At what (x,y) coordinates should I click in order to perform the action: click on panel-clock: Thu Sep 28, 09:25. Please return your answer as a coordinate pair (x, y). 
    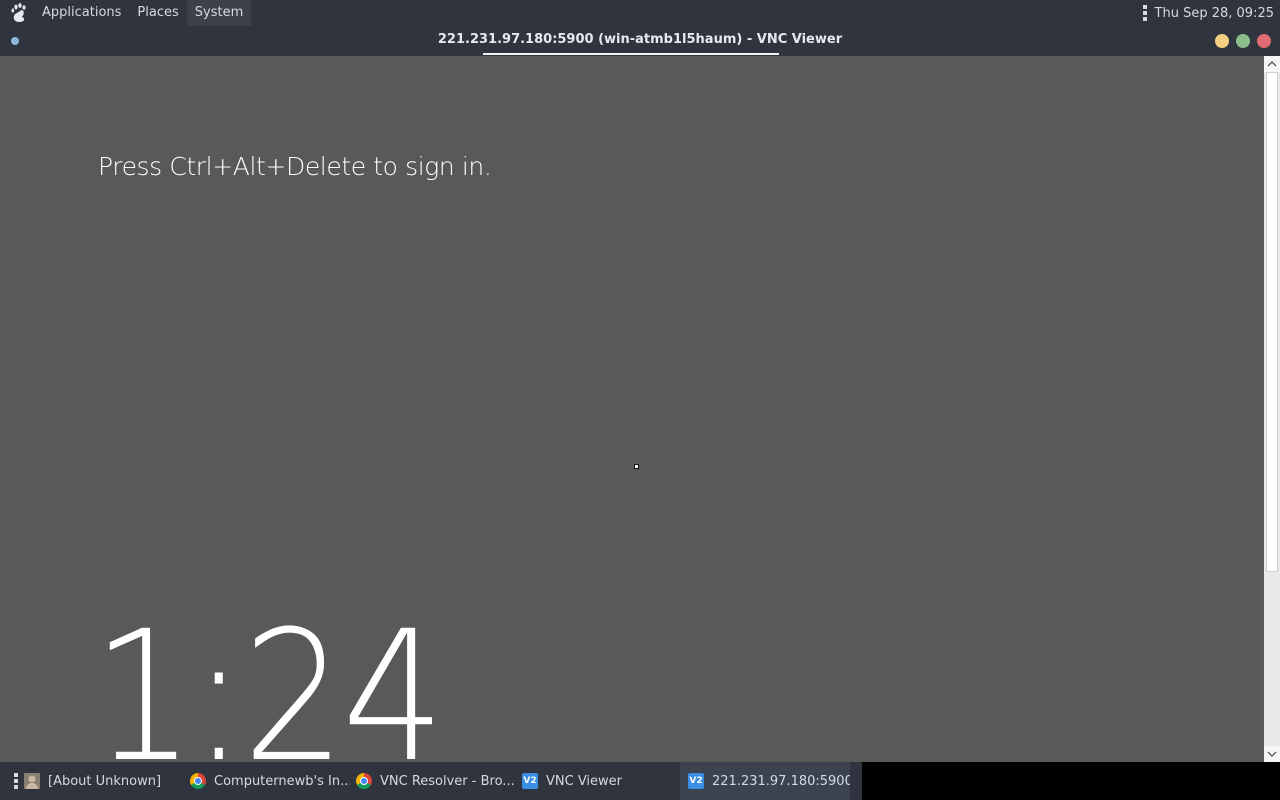
    Looking at the image, I should click on (1217, 13).